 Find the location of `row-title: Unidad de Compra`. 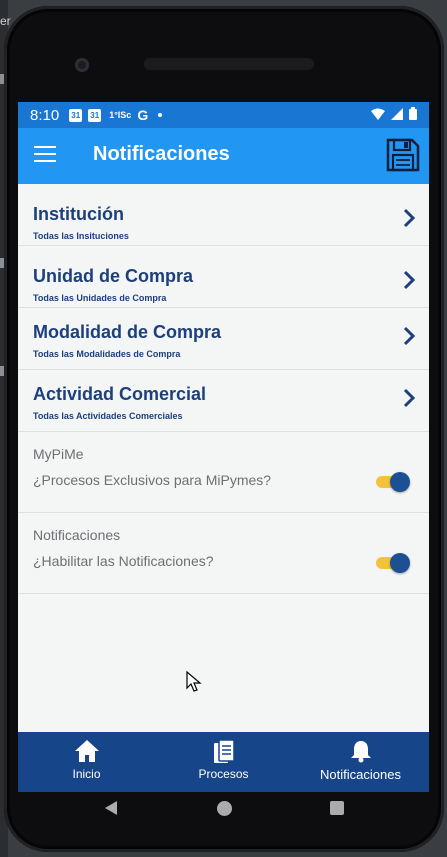

row-title: Unidad de Compra is located at coordinates (113, 276).